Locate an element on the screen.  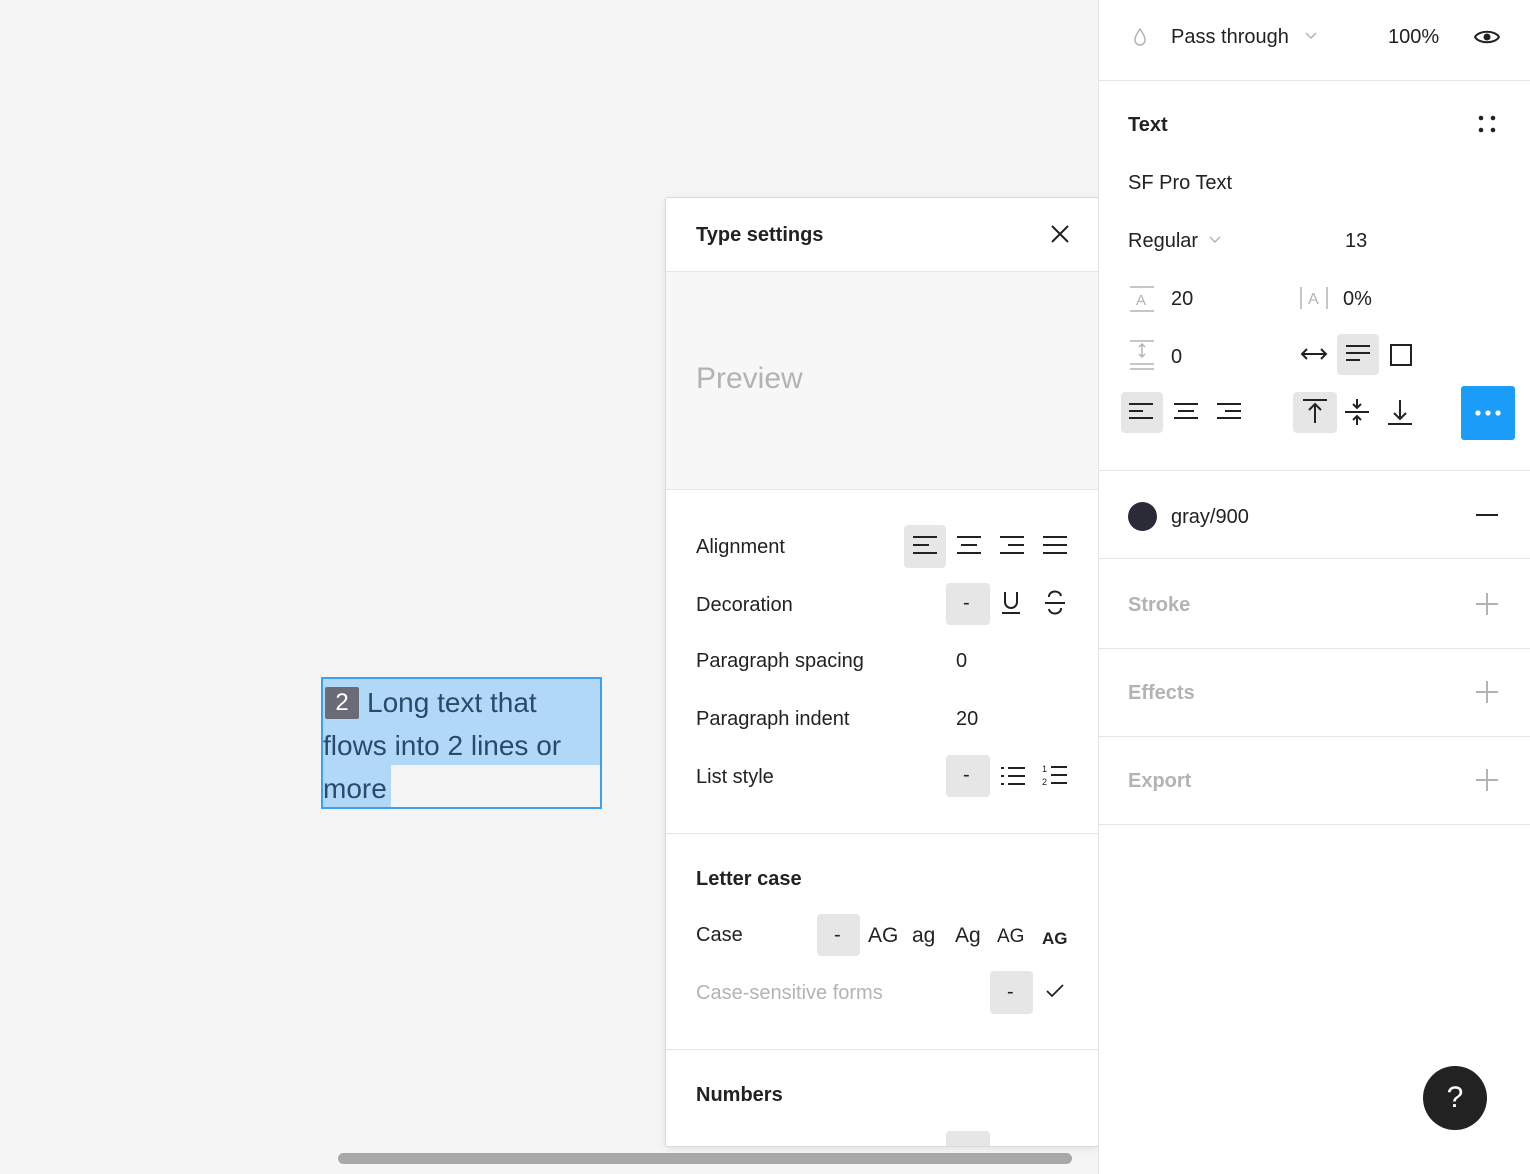
blend-mode-drop-icon is located at coordinates (1140, 37).